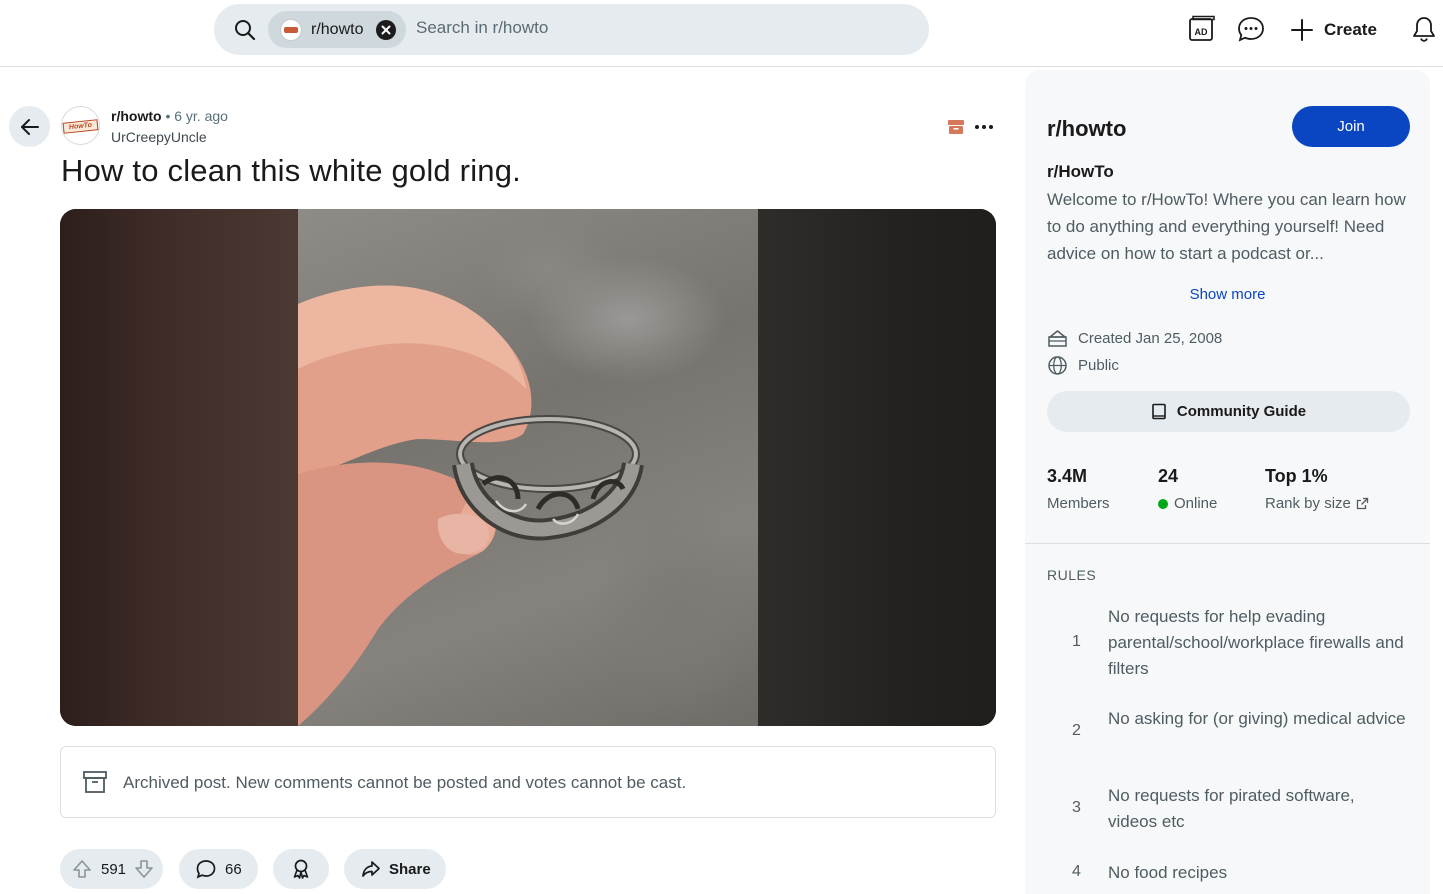  I want to click on create-button: Create, so click(1333, 30).